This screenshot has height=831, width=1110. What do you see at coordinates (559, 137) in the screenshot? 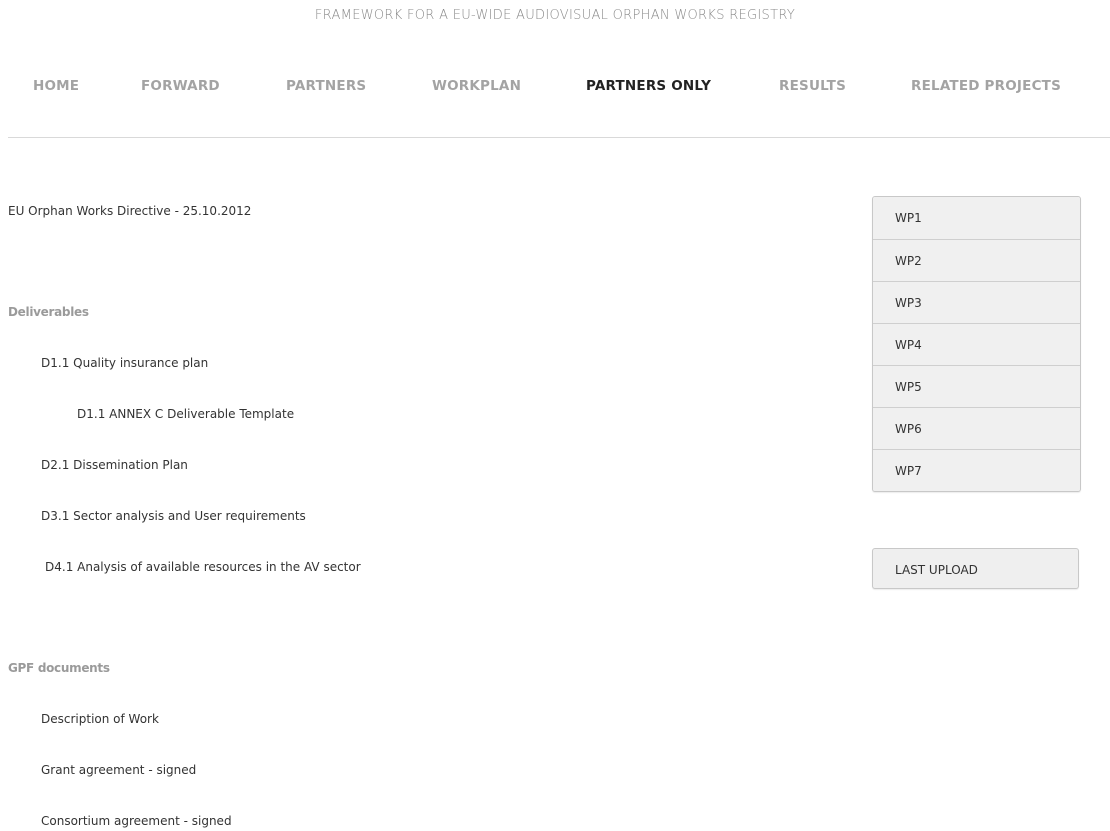
I see `nav-divider` at bounding box center [559, 137].